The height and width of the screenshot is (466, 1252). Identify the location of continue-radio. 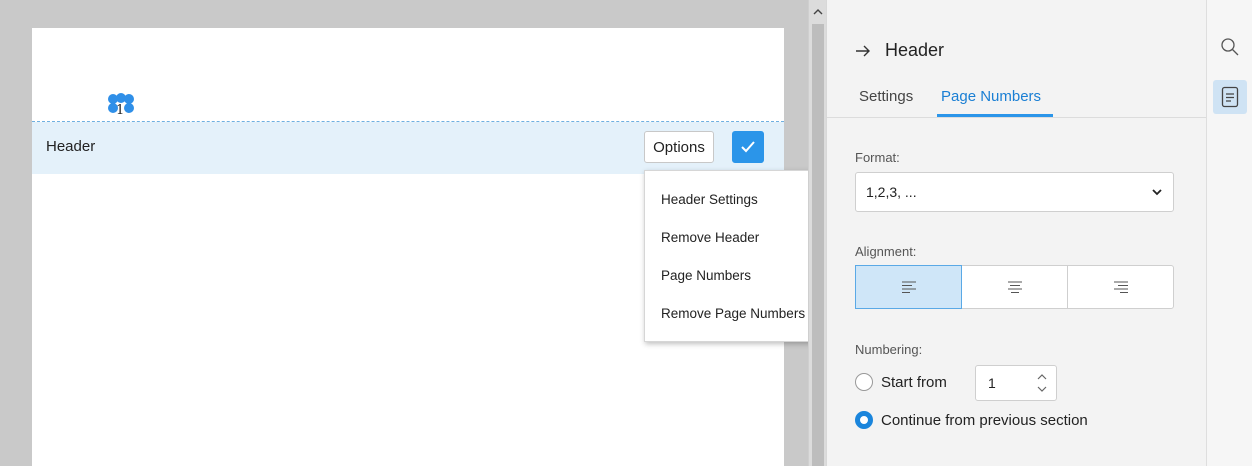
(864, 420).